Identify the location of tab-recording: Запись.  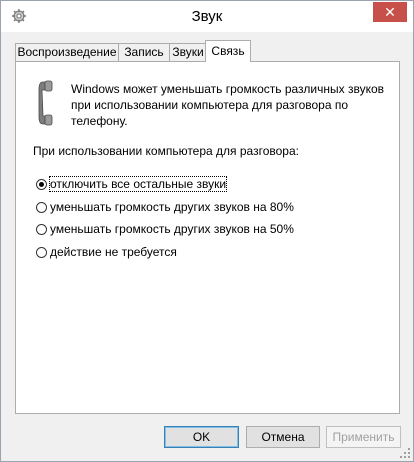
(144, 52).